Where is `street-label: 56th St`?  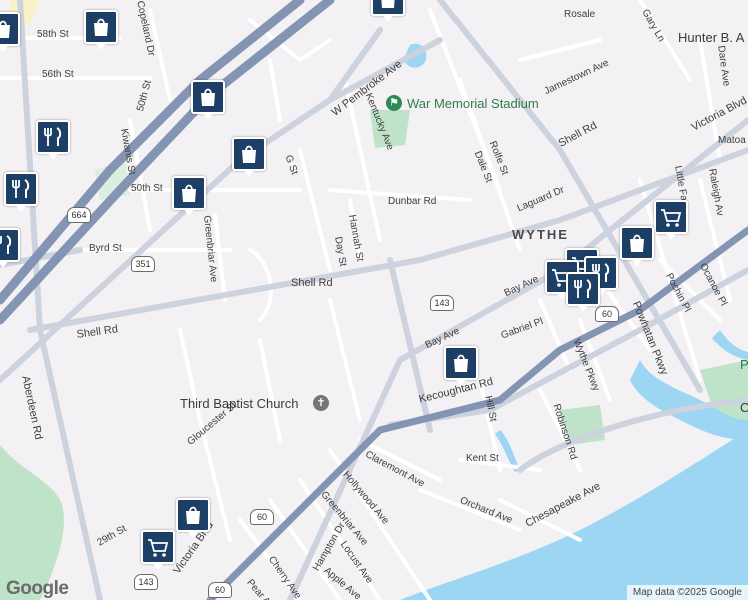 street-label: 56th St is located at coordinates (58, 74).